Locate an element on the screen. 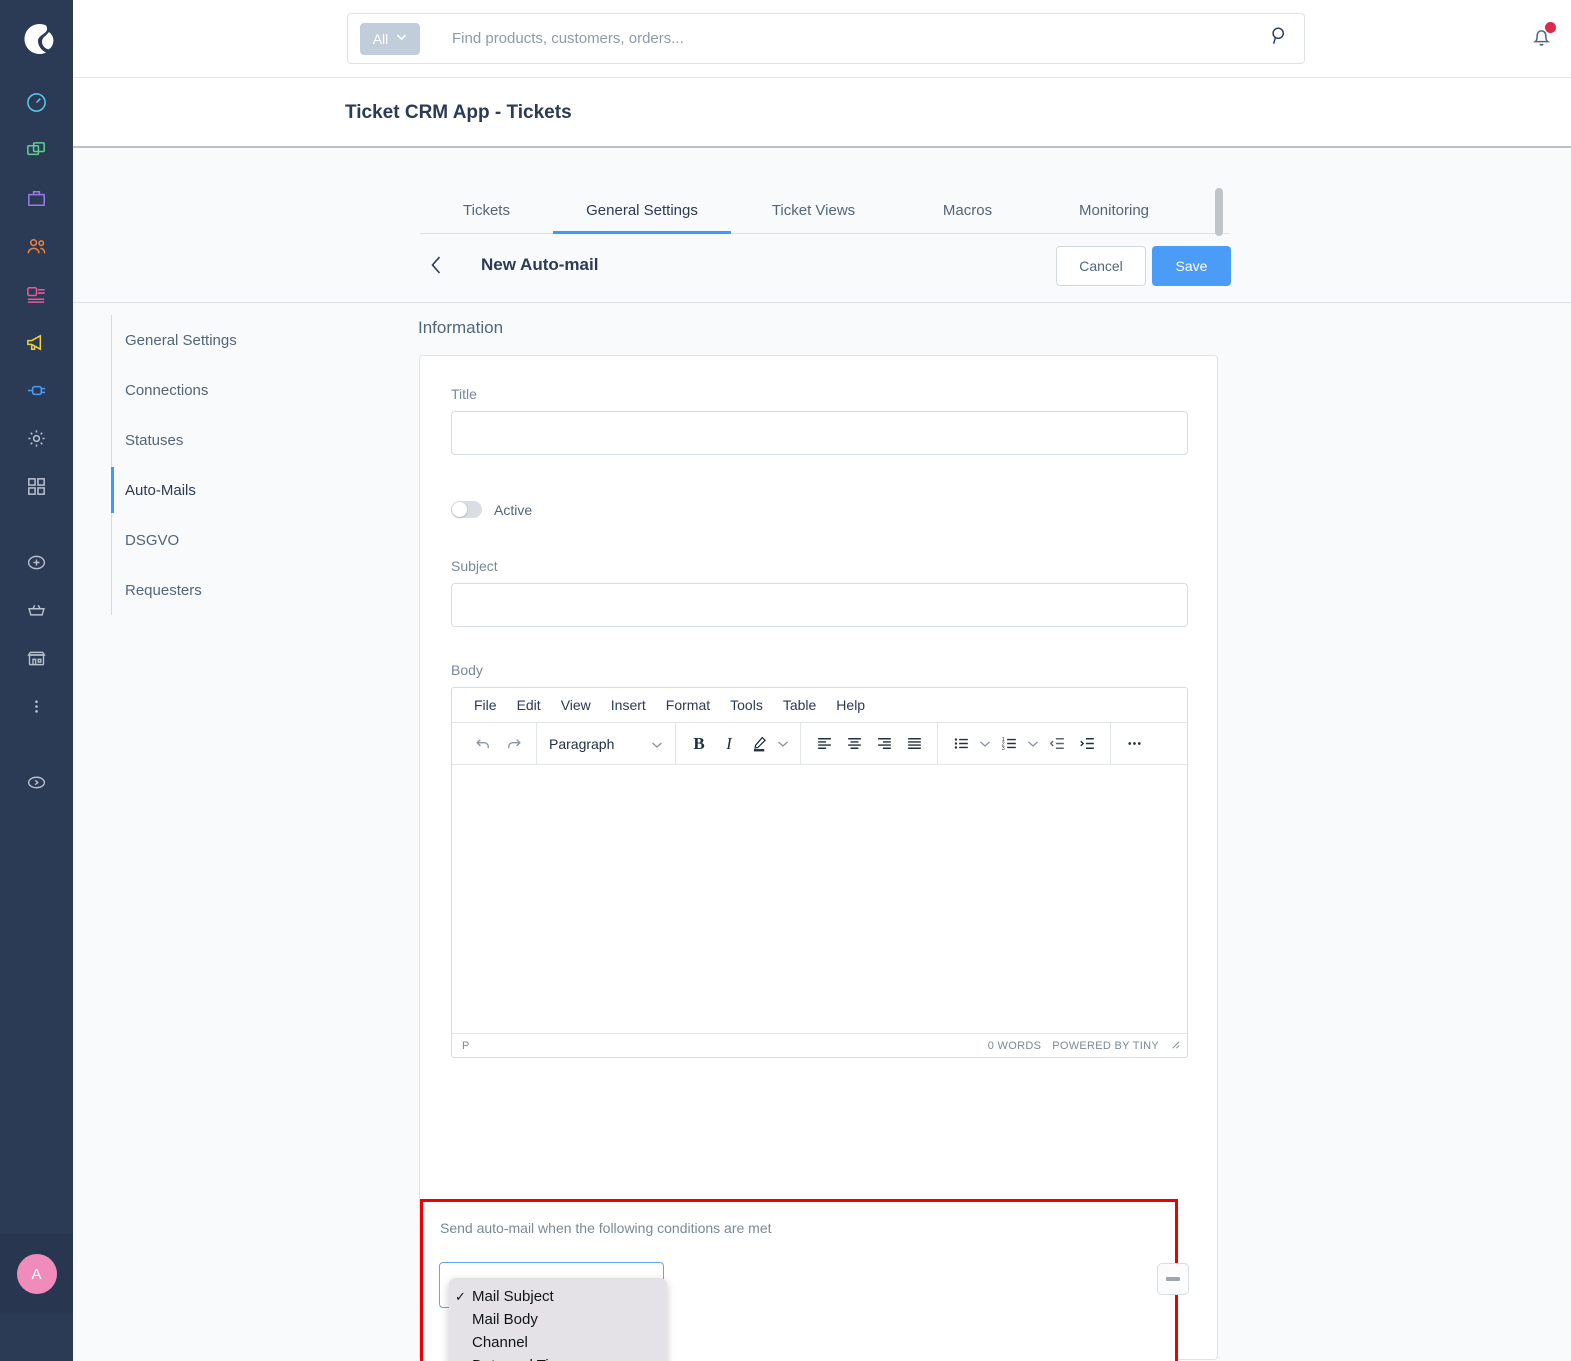 The image size is (1571, 1361). editor-menu-edit: Edit is located at coordinates (529, 705).